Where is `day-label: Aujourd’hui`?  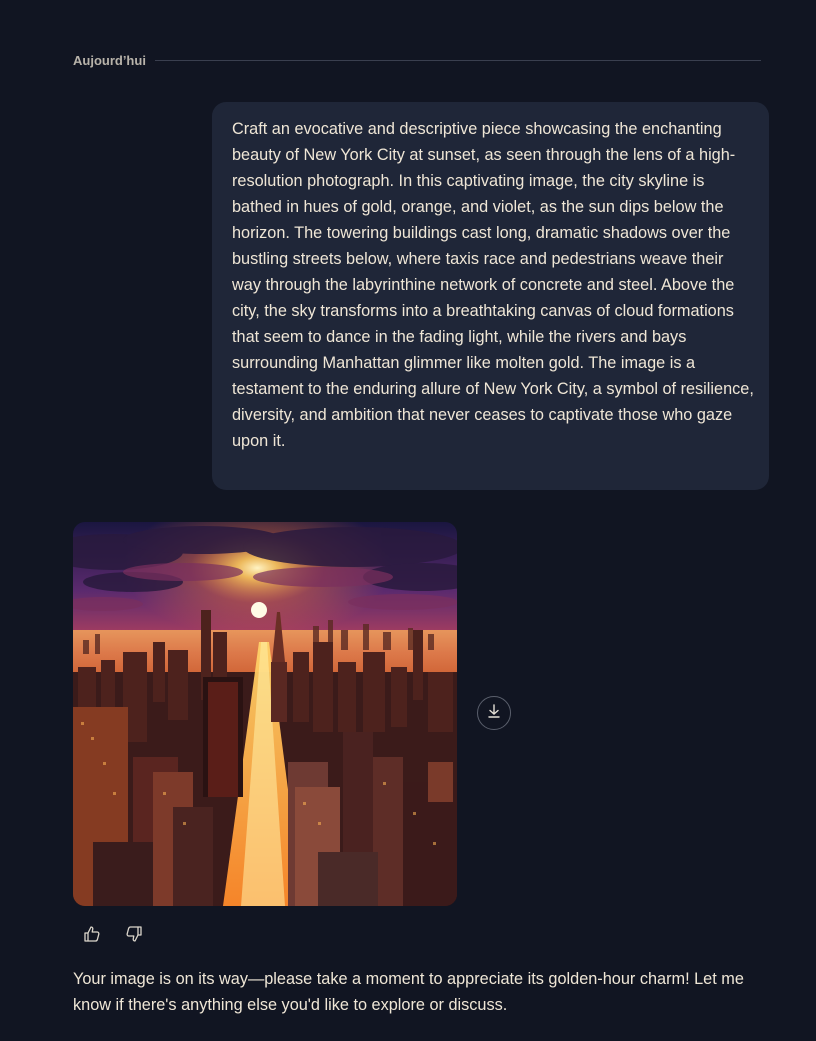 day-label: Aujourd’hui is located at coordinates (109, 60).